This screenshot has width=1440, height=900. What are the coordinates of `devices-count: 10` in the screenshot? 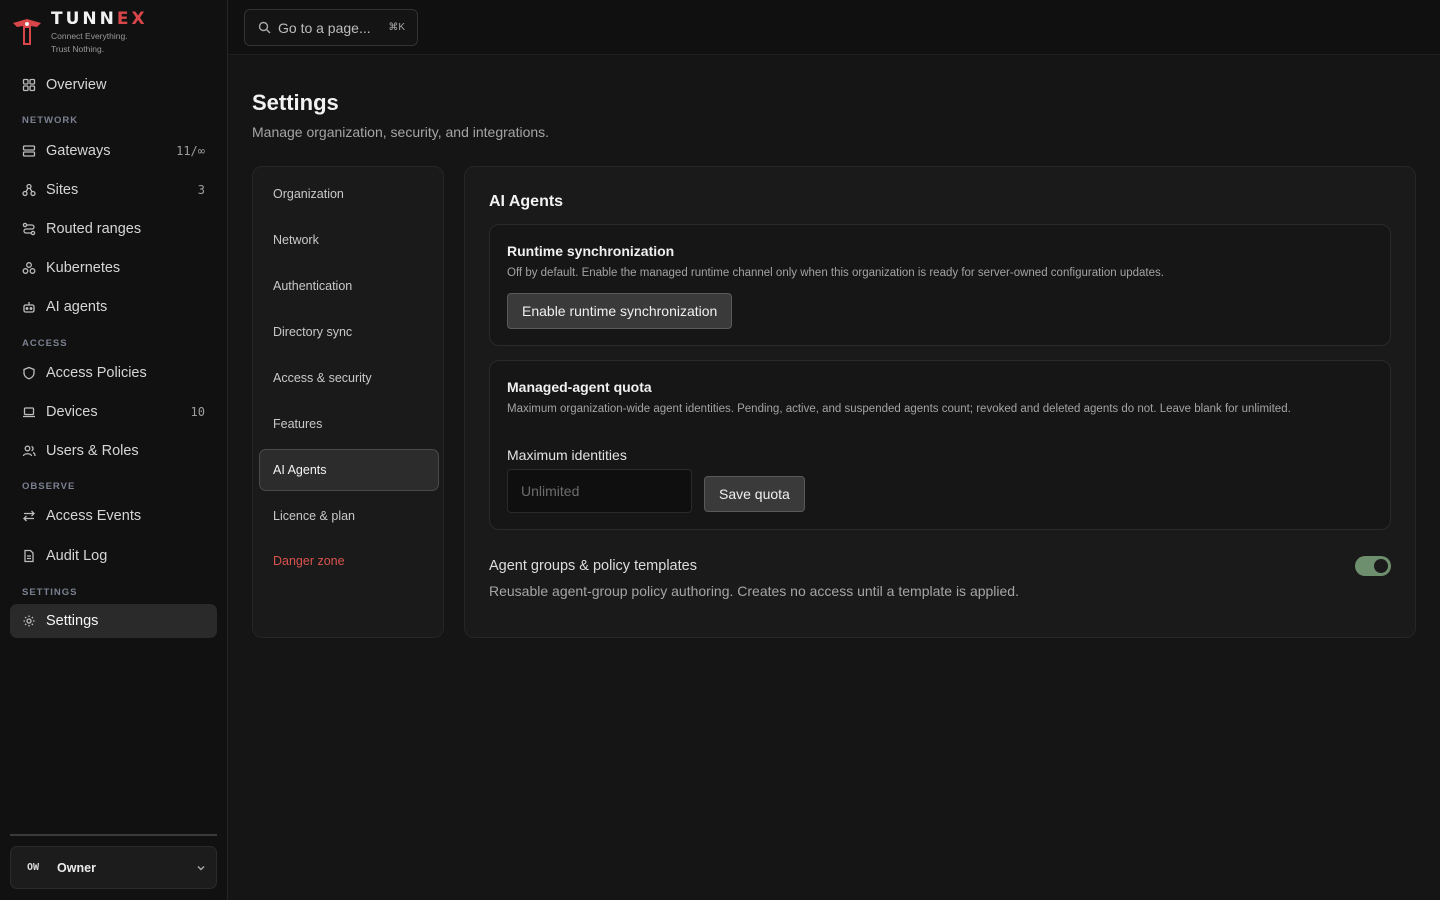 It's located at (197, 412).